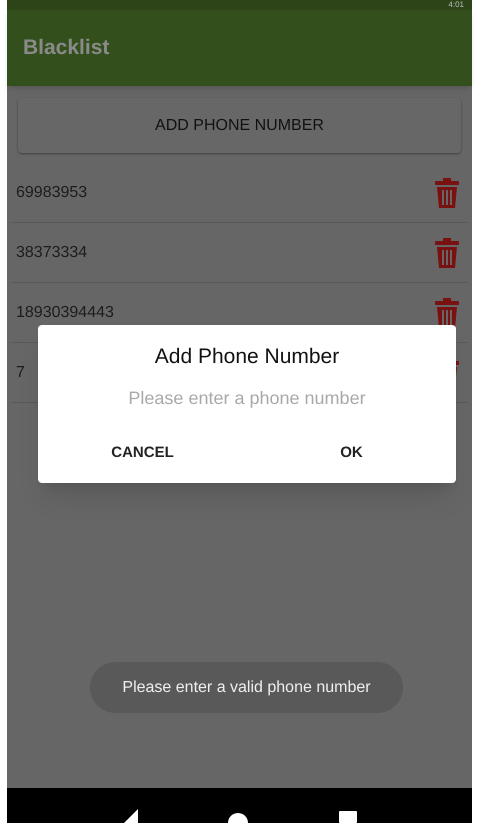 The image size is (478, 823). Describe the element at coordinates (246, 688) in the screenshot. I see `toast-message: Please enter a valid phone number` at that location.